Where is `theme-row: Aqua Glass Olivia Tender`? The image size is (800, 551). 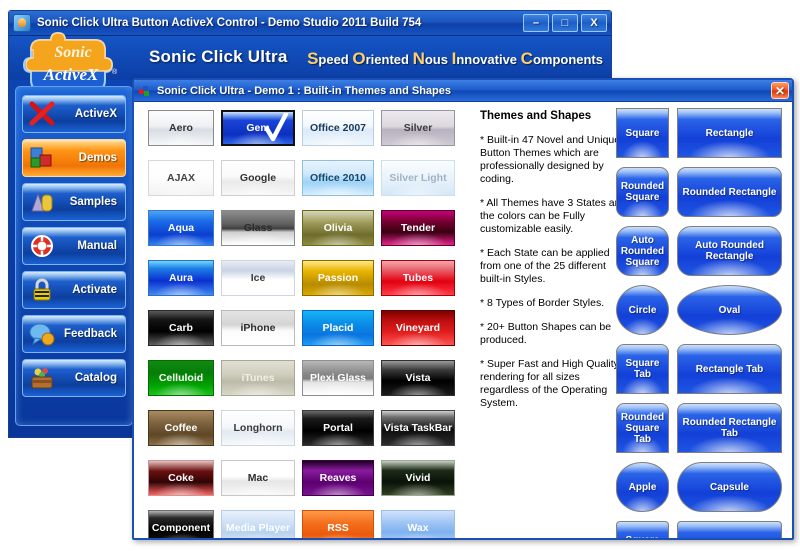
theme-row: Aqua Glass Olivia Tender is located at coordinates (307, 228).